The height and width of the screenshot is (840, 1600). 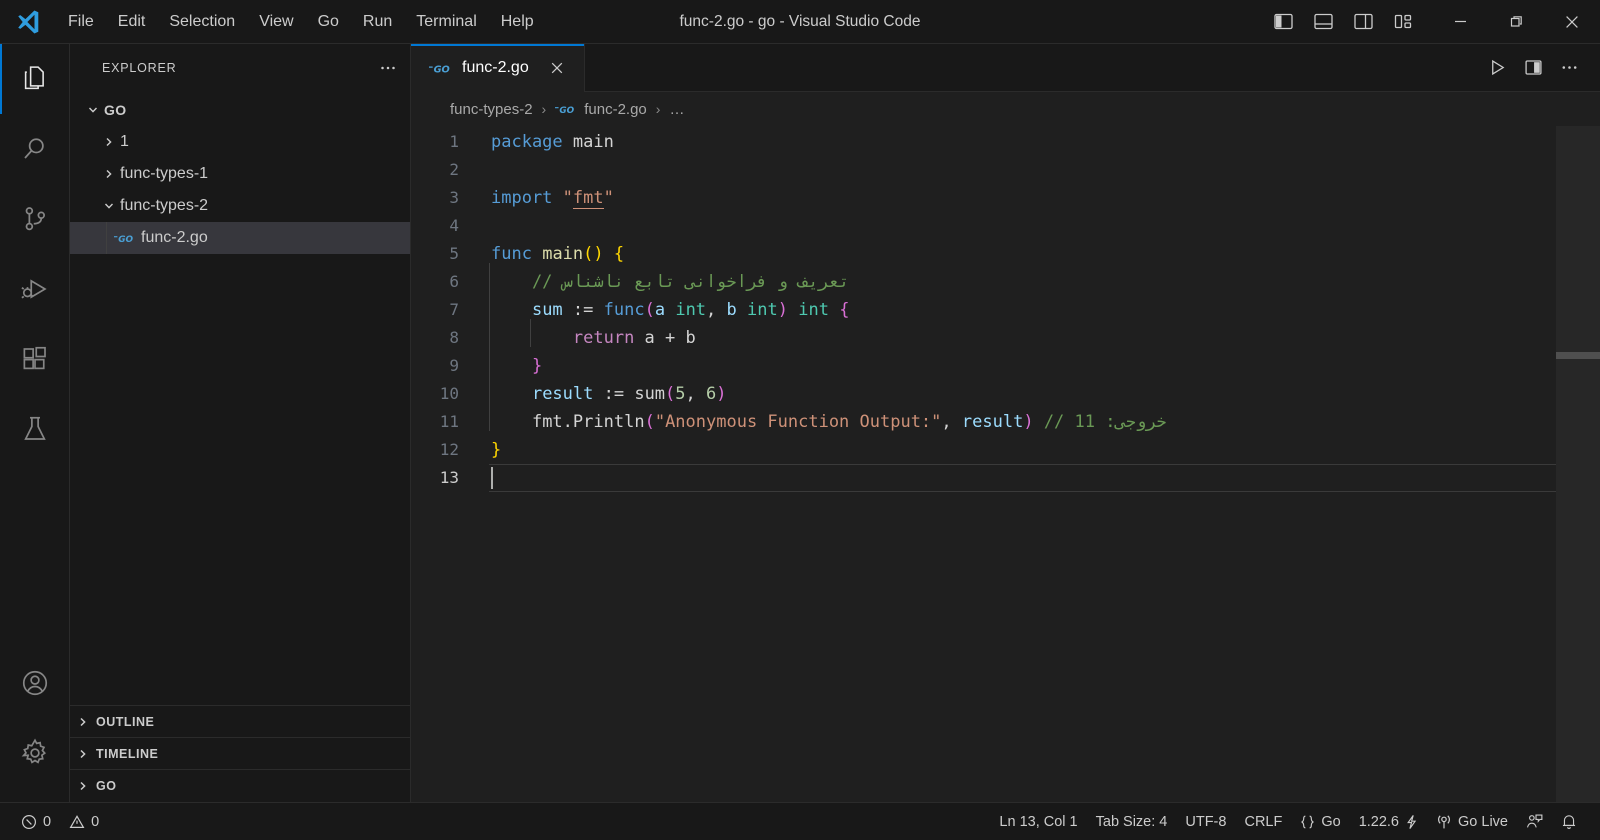 I want to click on tree-item-file-func-2-go: GO func-2.go, so click(x=240, y=238).